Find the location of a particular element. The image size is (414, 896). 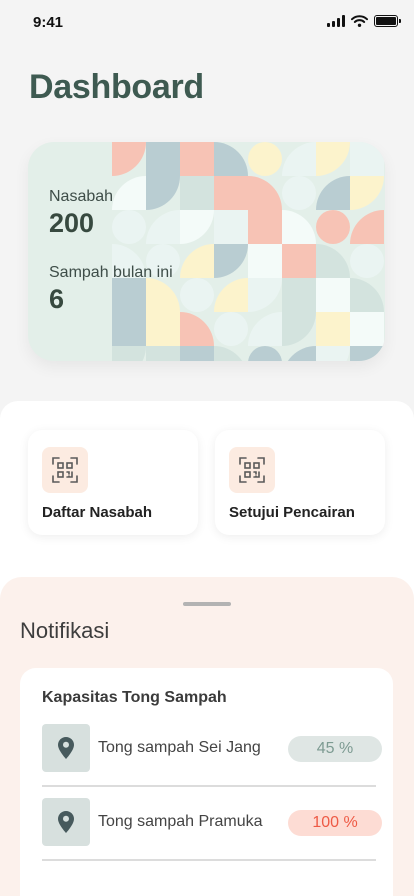

status-icons is located at coordinates (364, 21).